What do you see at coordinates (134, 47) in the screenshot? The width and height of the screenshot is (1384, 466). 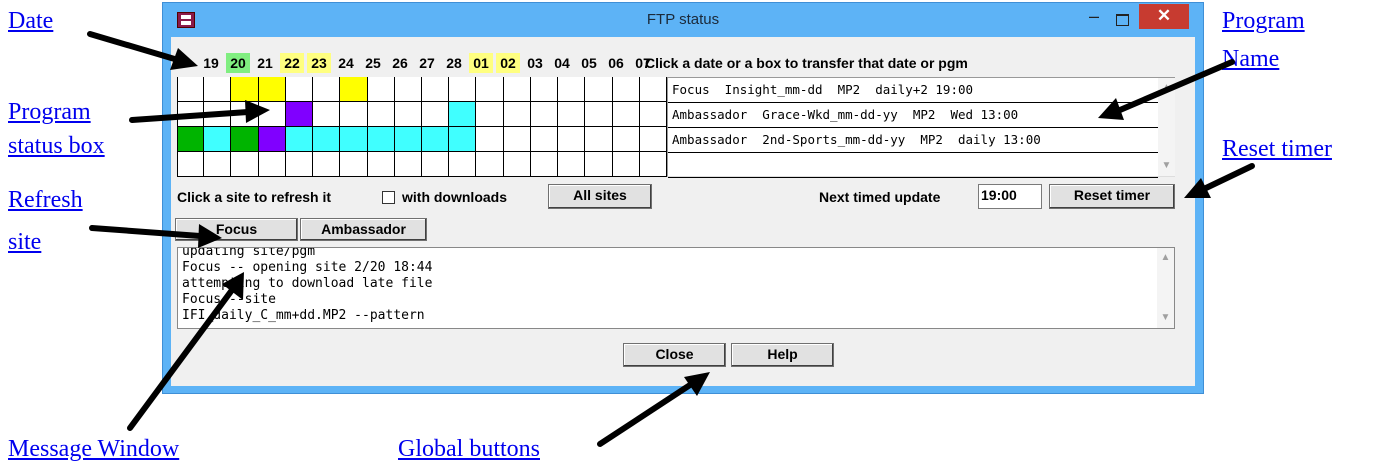 I see `arrow-date` at bounding box center [134, 47].